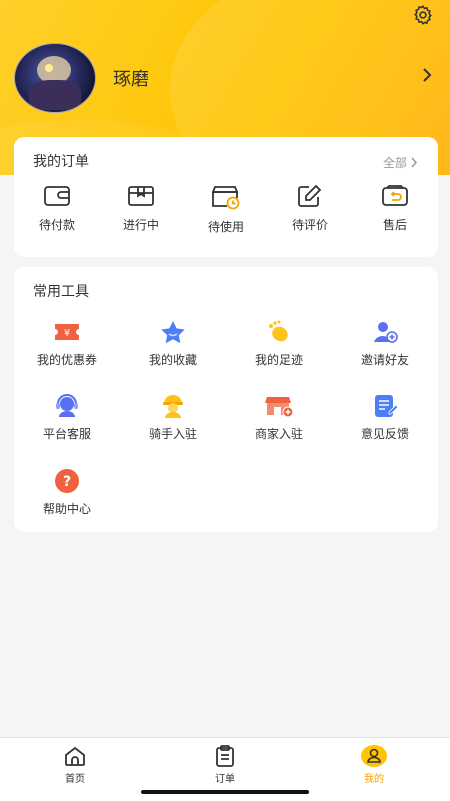 This screenshot has height=801, width=450. Describe the element at coordinates (66, 434) in the screenshot. I see `tool-customer-service-label: 平台客服` at that location.